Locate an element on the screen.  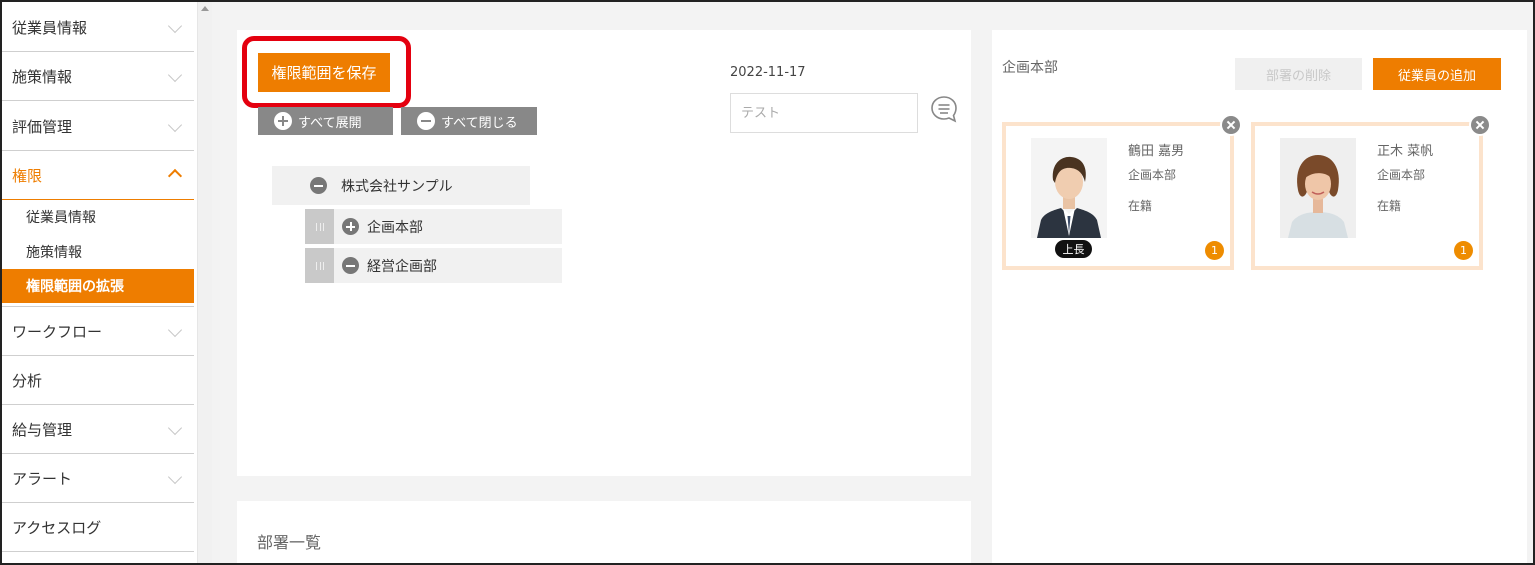
minus-circle-icon is located at coordinates (426, 121).